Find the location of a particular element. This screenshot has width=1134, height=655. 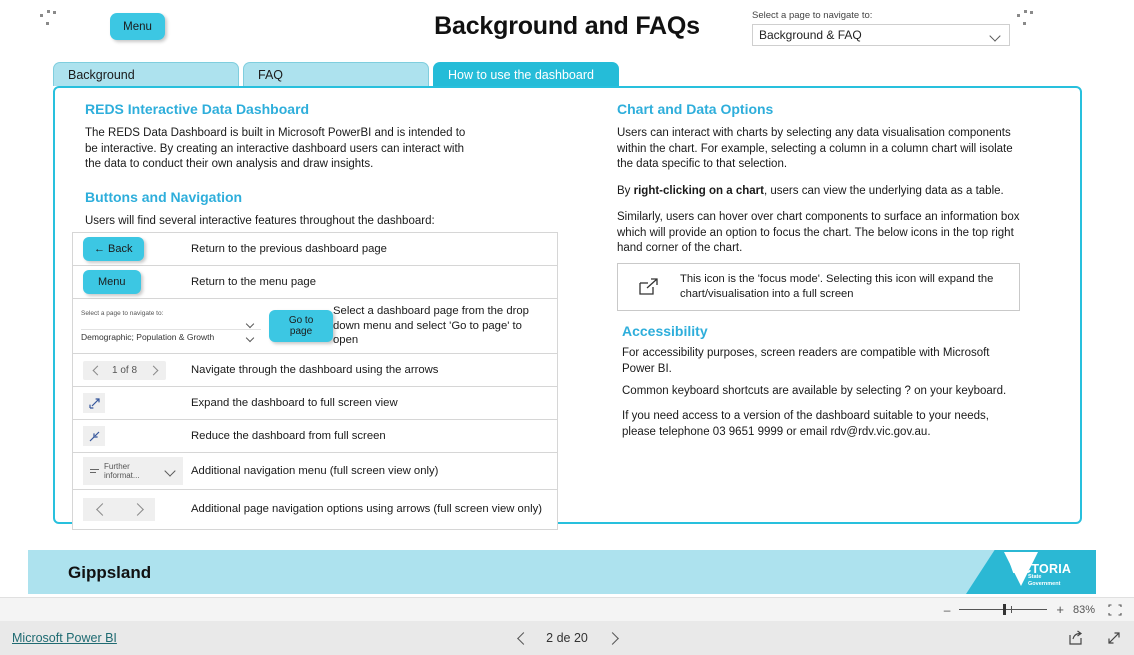

go-to-page-button: Go to page is located at coordinates (301, 326).